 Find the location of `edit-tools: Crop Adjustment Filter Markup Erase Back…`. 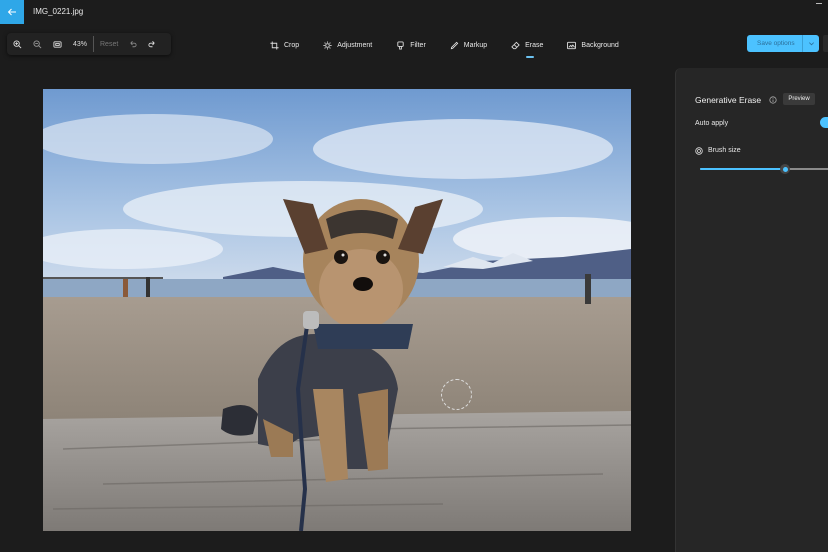

edit-tools: Crop Adjustment Filter Markup Erase Back… is located at coordinates (456, 48).